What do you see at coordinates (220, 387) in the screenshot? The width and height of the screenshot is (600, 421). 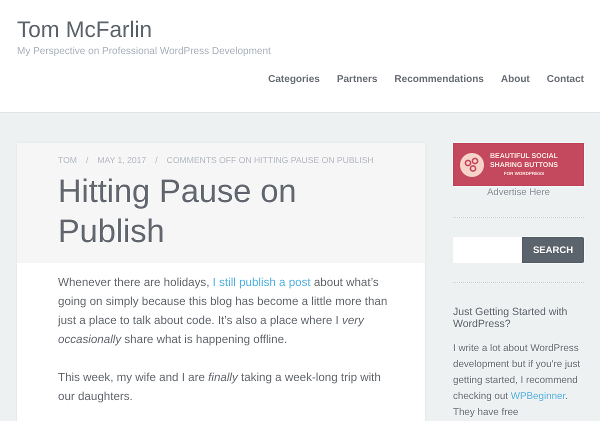 I see `post-paragraph: This week, my wife and I are finally taking a week-long trip with our daughters.` at bounding box center [220, 387].